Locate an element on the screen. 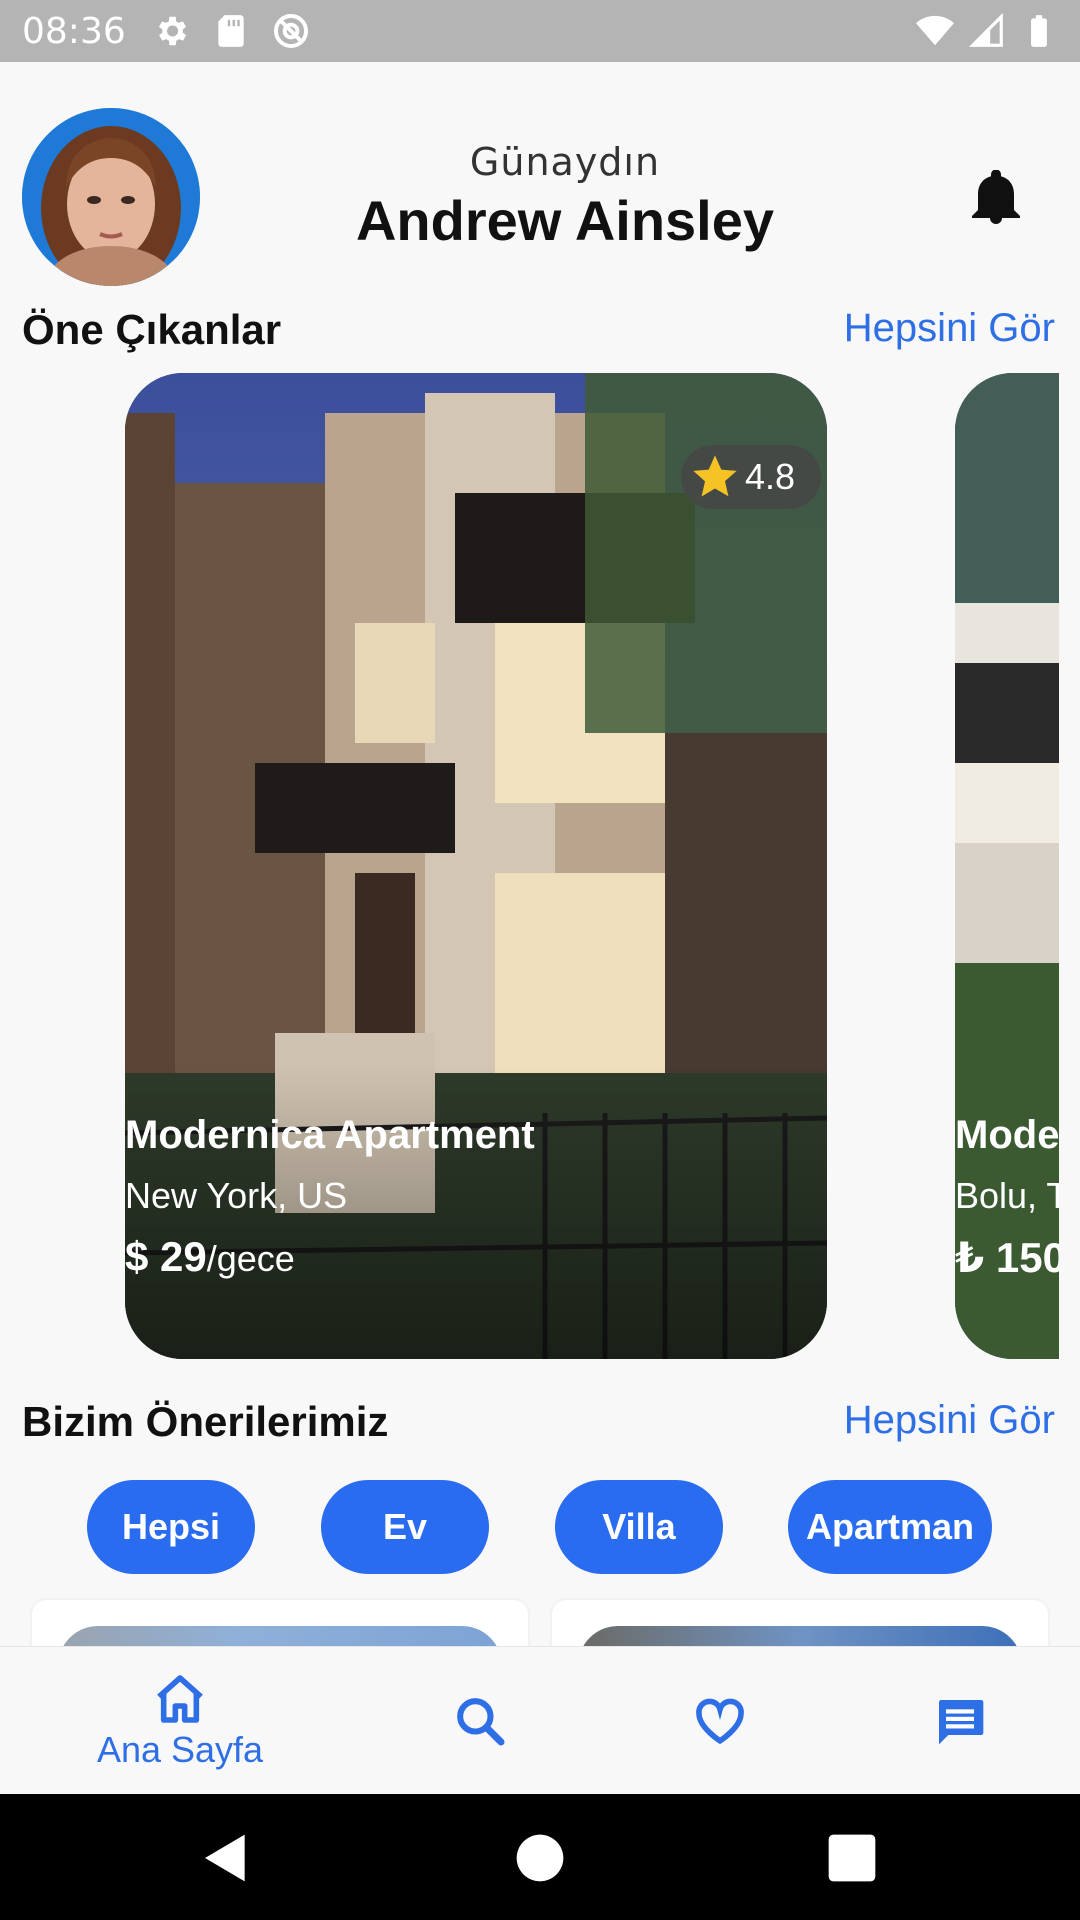 This screenshot has height=1920, width=1080. filter-chip-house: Ev is located at coordinates (405, 1527).